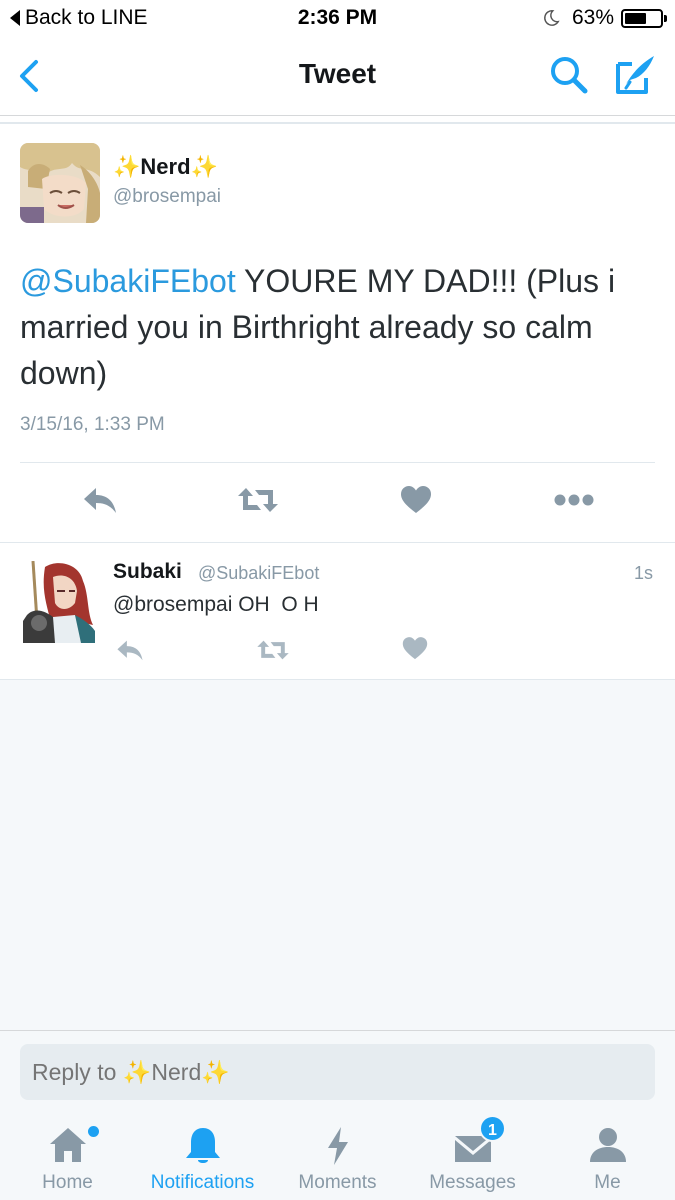  Describe the element at coordinates (569, 75) in the screenshot. I see `search-icon` at that location.